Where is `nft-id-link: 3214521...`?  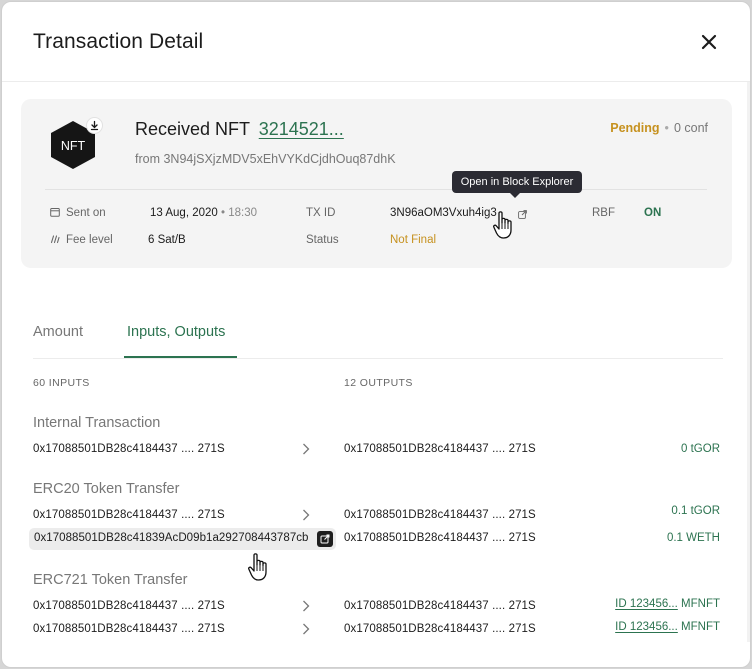 nft-id-link: 3214521... is located at coordinates (301, 129).